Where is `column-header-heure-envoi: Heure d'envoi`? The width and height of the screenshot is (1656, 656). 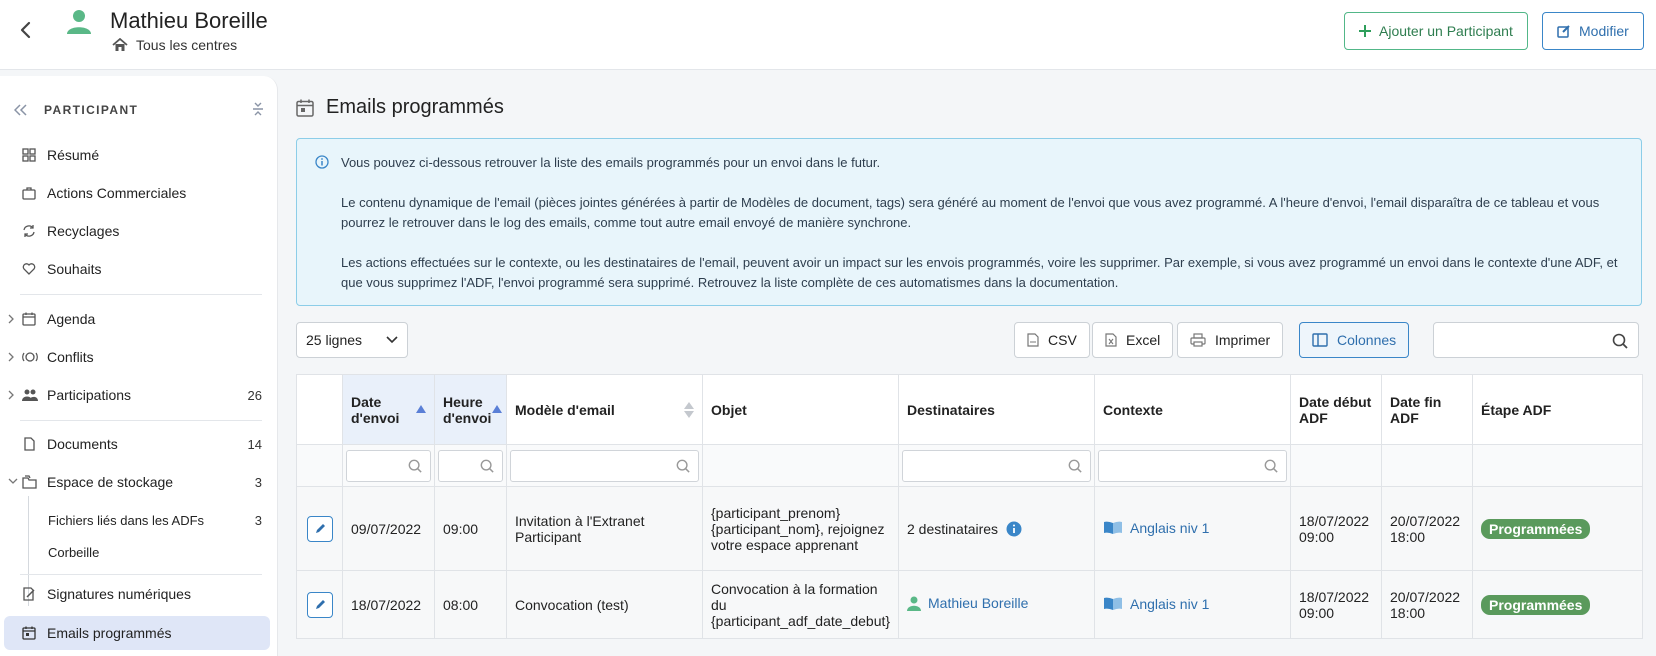
column-header-heure-envoi: Heure d'envoi is located at coordinates (470, 409).